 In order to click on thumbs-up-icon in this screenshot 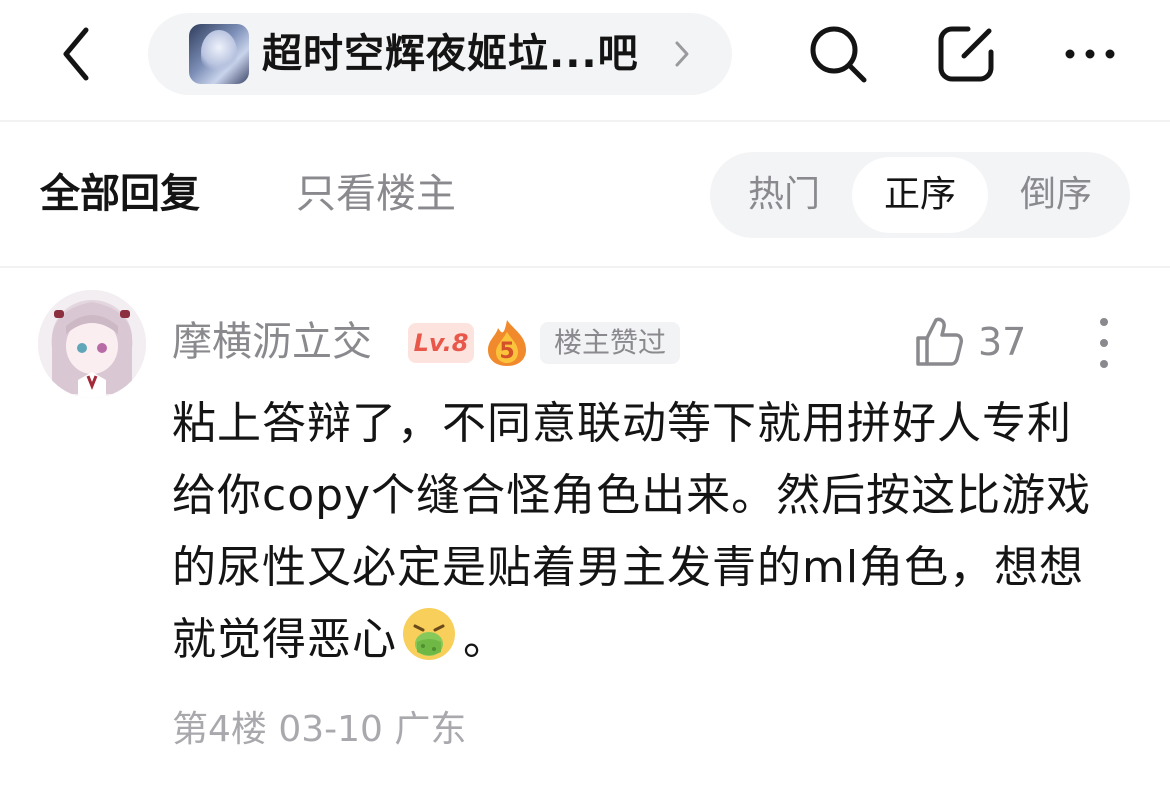, I will do `click(939, 341)`.